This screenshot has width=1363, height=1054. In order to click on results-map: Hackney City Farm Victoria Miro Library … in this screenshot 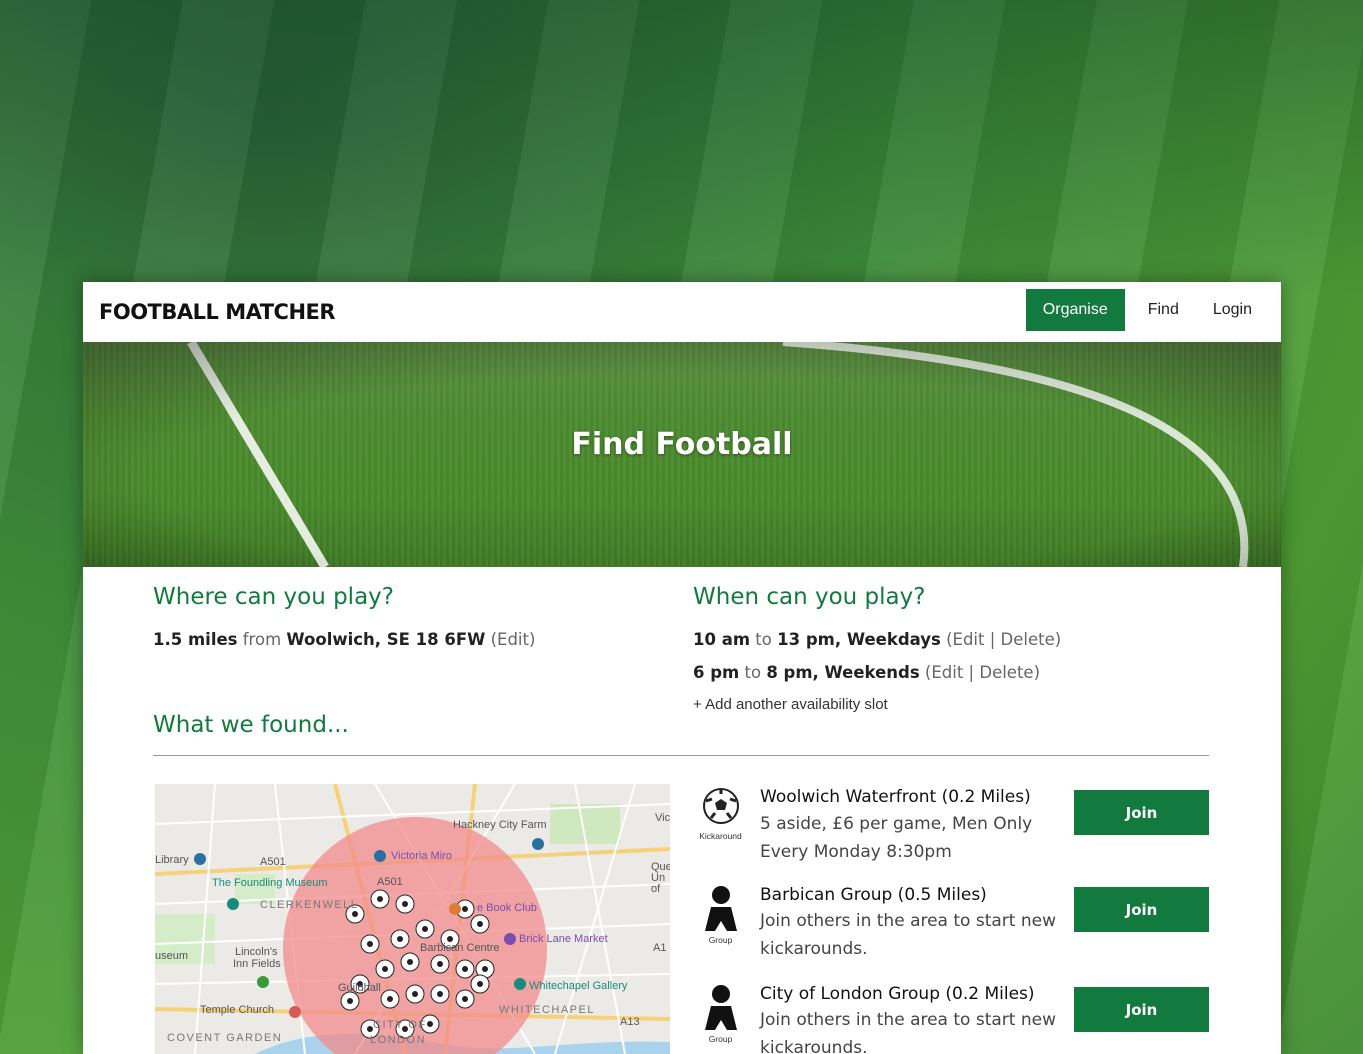, I will do `click(412, 919)`.